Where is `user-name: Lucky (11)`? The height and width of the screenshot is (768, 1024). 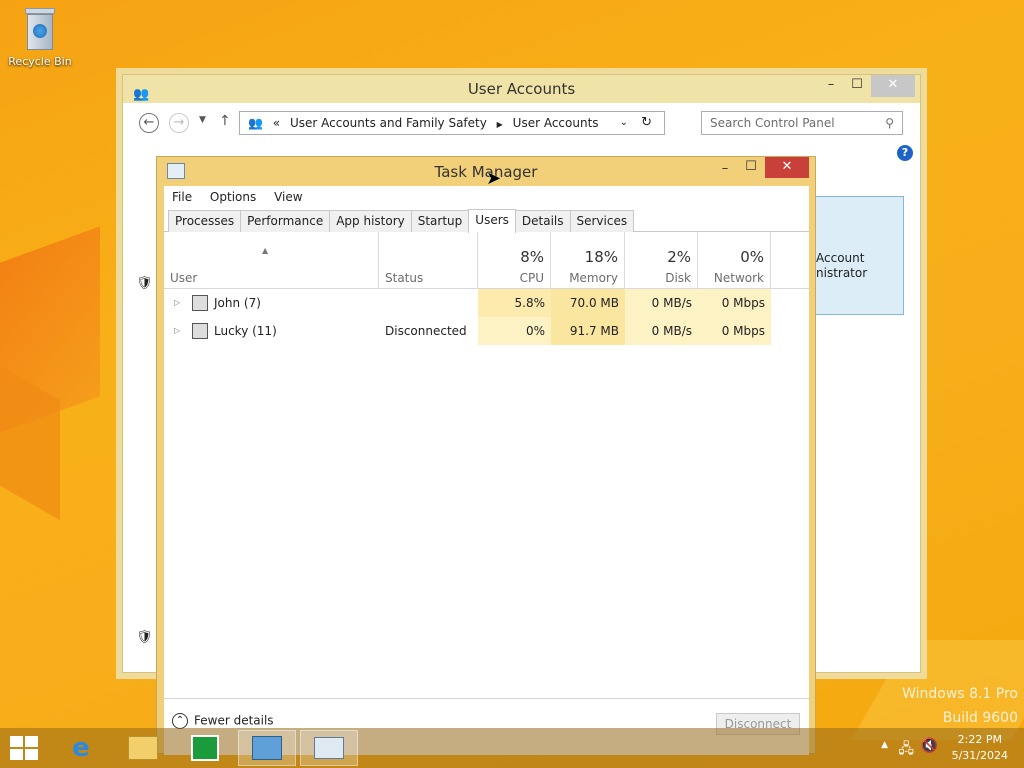 user-name: Lucky (11) is located at coordinates (245, 331).